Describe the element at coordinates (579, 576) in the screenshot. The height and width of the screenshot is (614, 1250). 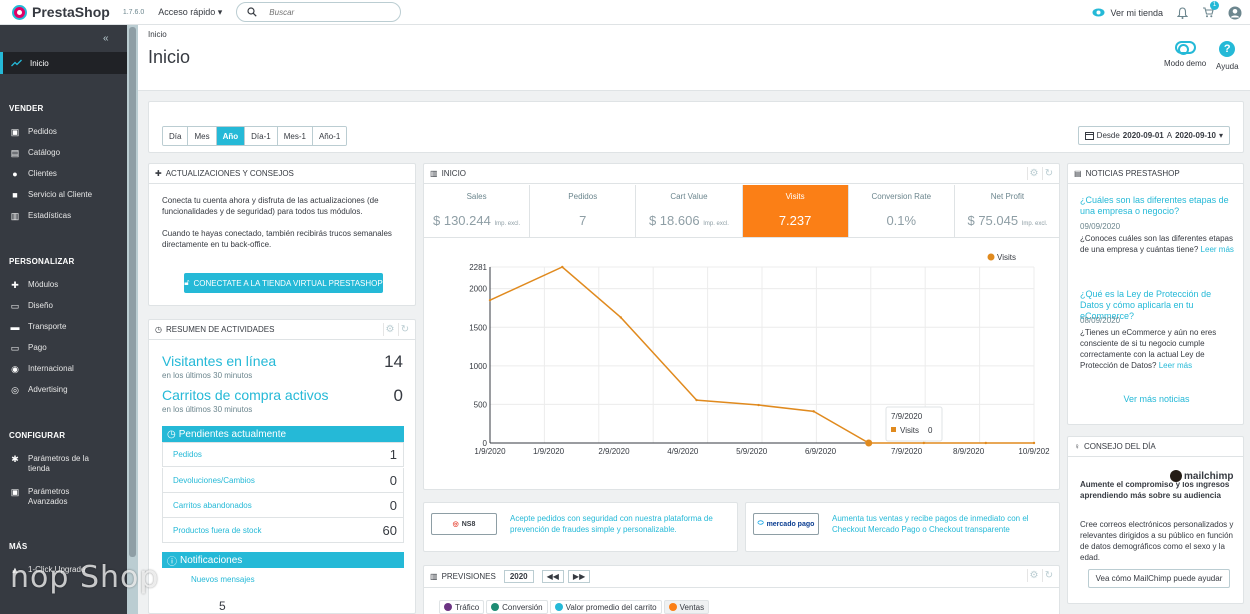
I see `next-year-button: ▶▶` at that location.